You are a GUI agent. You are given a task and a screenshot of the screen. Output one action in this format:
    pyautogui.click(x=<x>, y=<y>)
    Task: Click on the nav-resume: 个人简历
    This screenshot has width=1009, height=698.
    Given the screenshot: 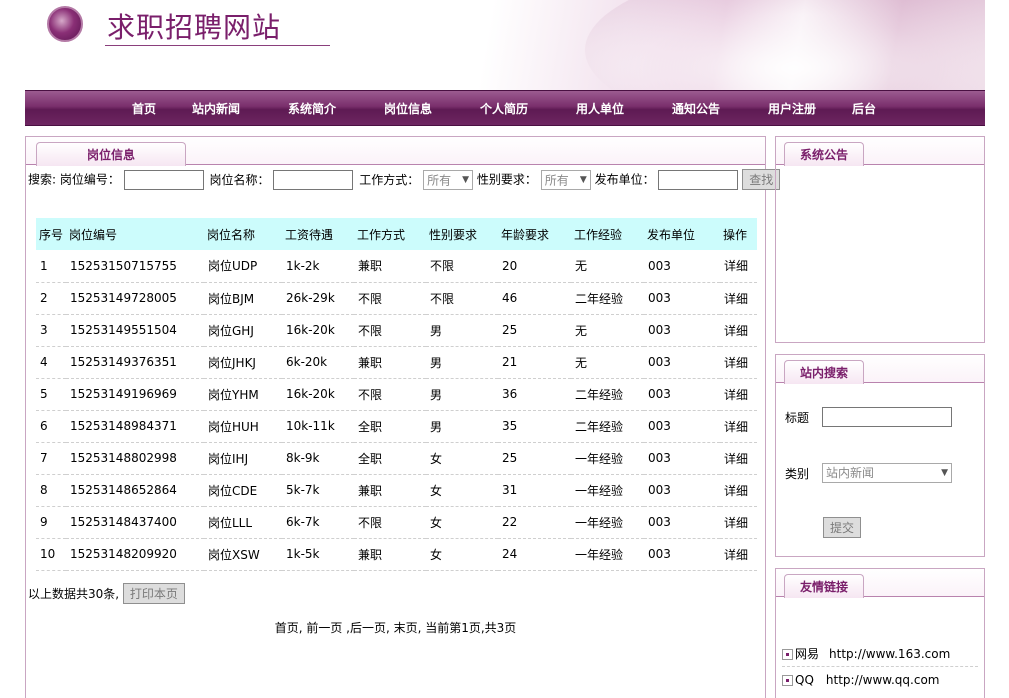 What is the action you would take?
    pyautogui.click(x=504, y=109)
    